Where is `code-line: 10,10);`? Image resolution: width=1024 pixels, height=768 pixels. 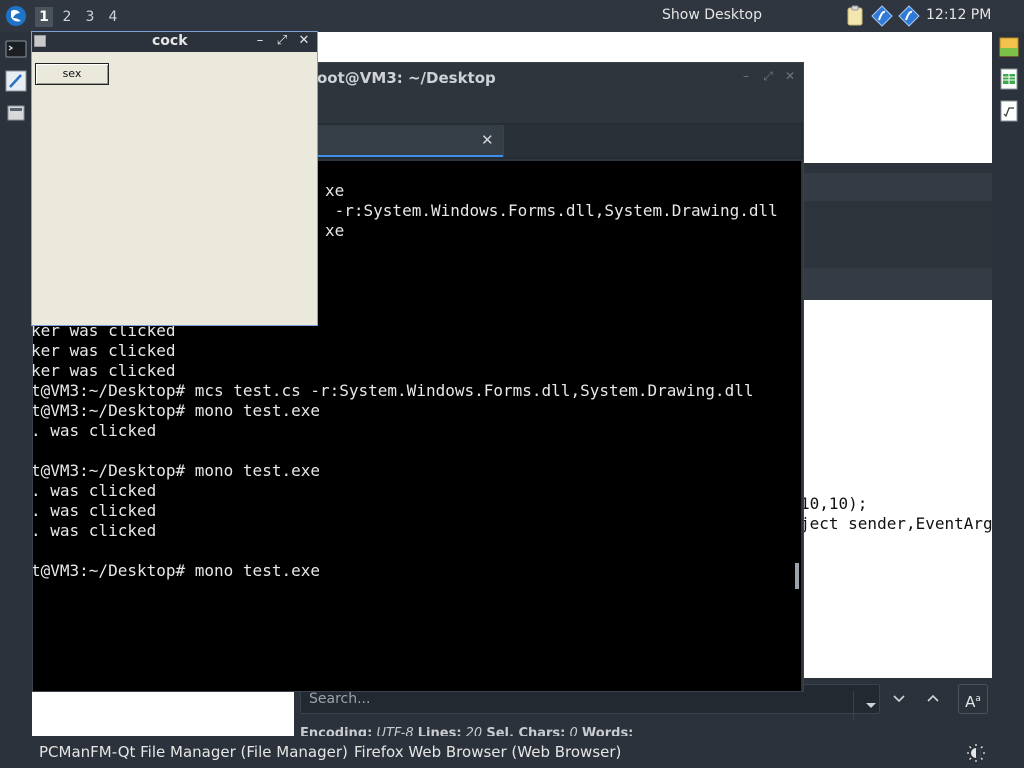
code-line: 10,10); is located at coordinates (836, 503).